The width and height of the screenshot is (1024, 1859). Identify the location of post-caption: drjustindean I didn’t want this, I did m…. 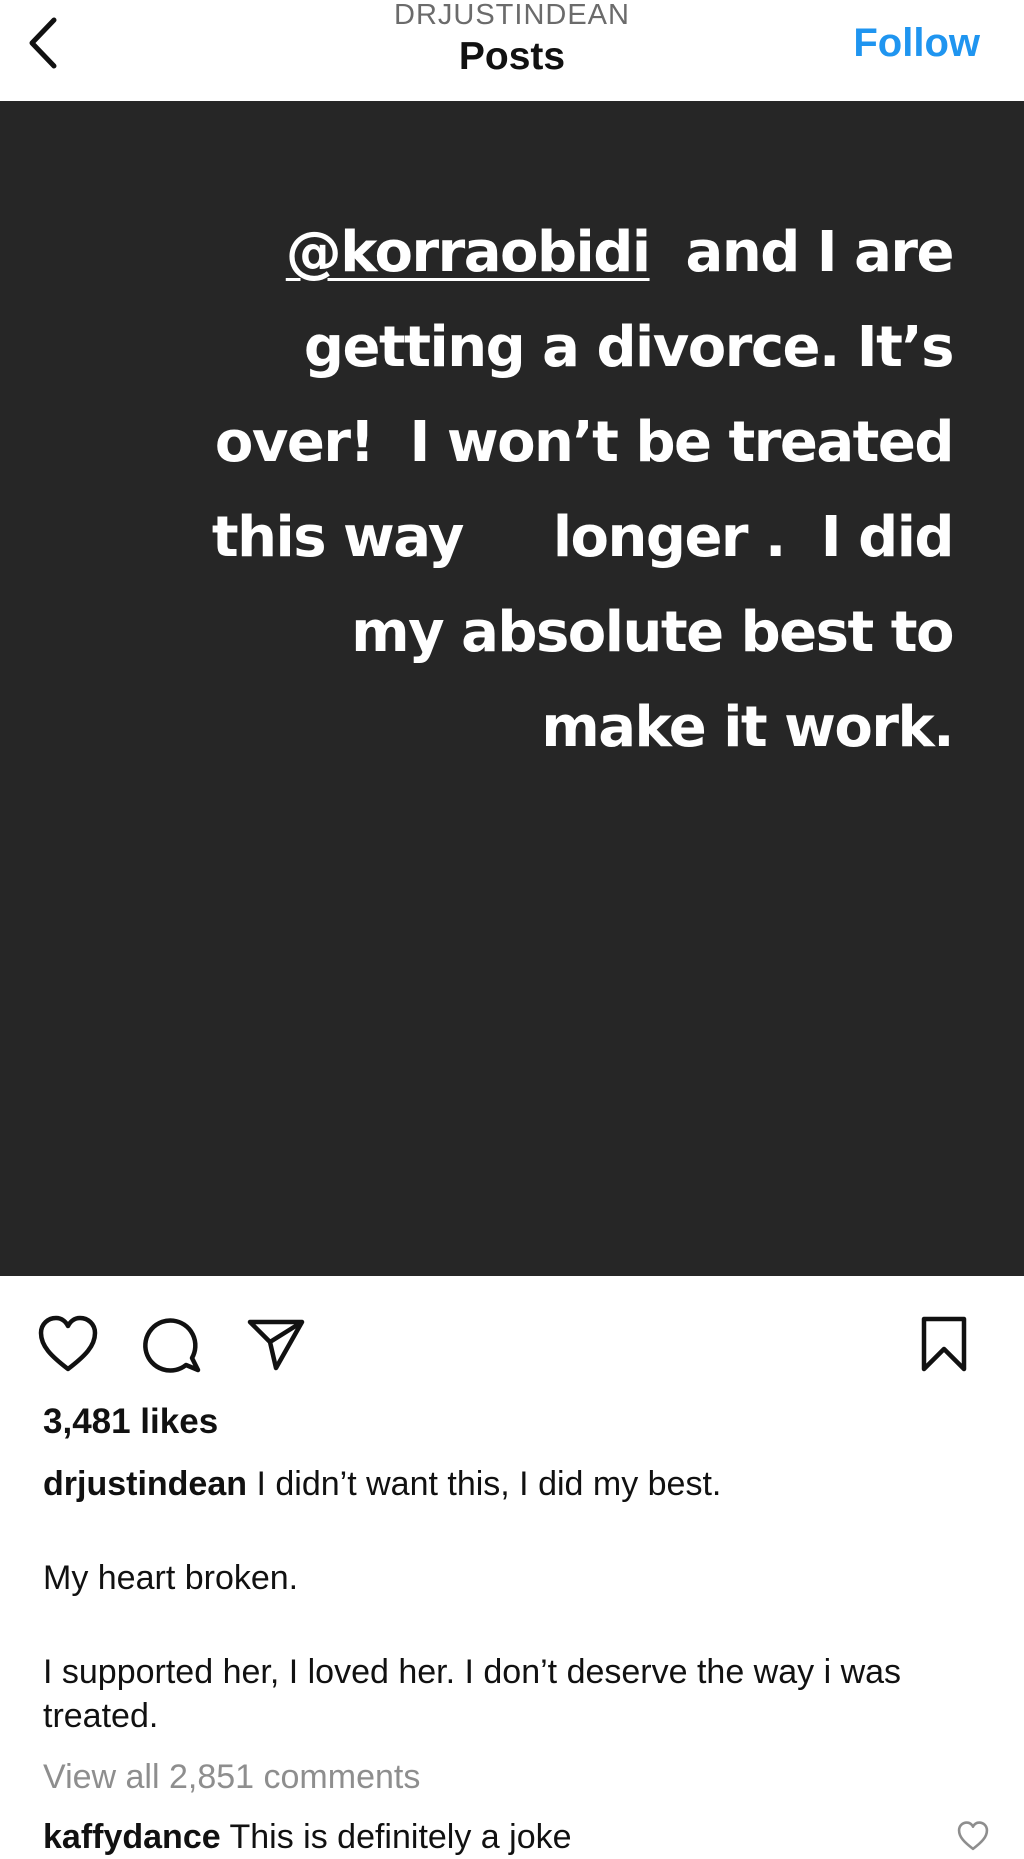
(513, 1600).